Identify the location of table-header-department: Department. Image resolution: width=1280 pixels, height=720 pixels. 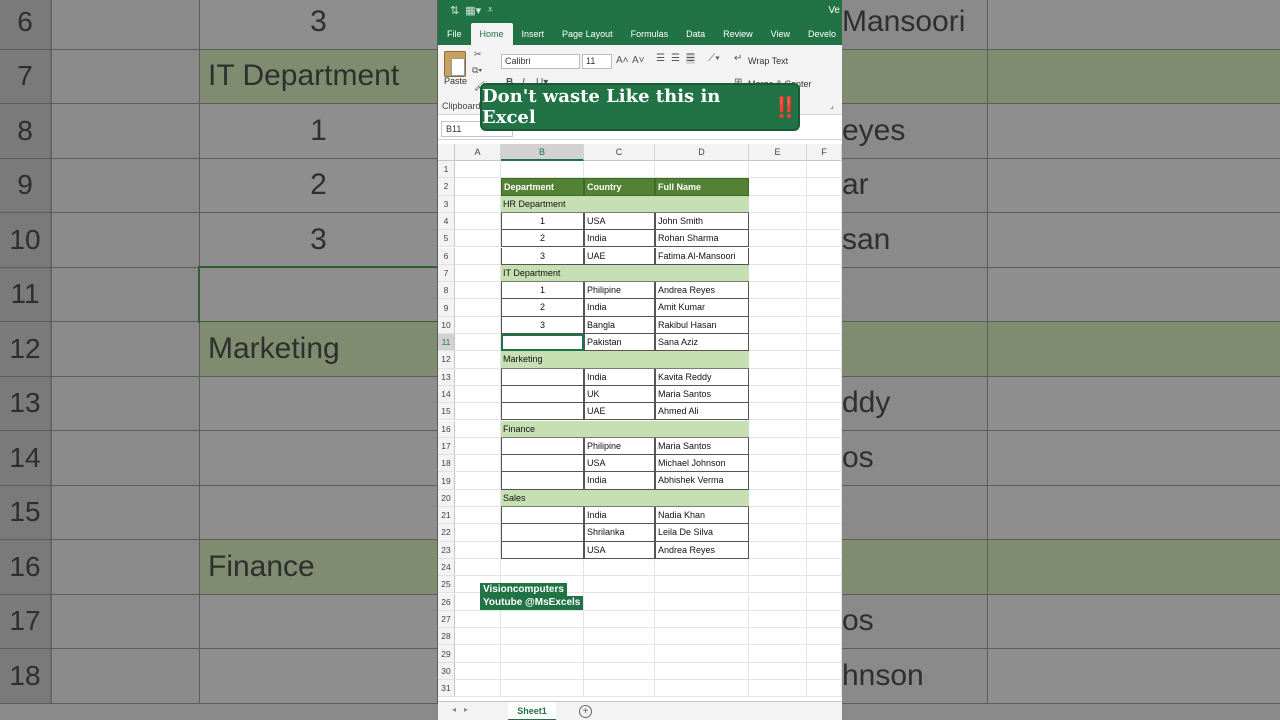
(542, 187).